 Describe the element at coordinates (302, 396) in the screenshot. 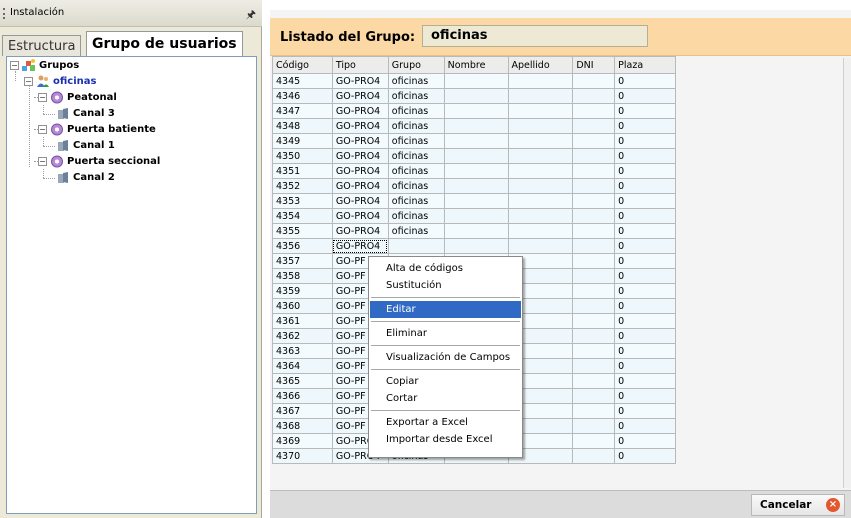

I see `table-cell-codigo: 4366` at that location.